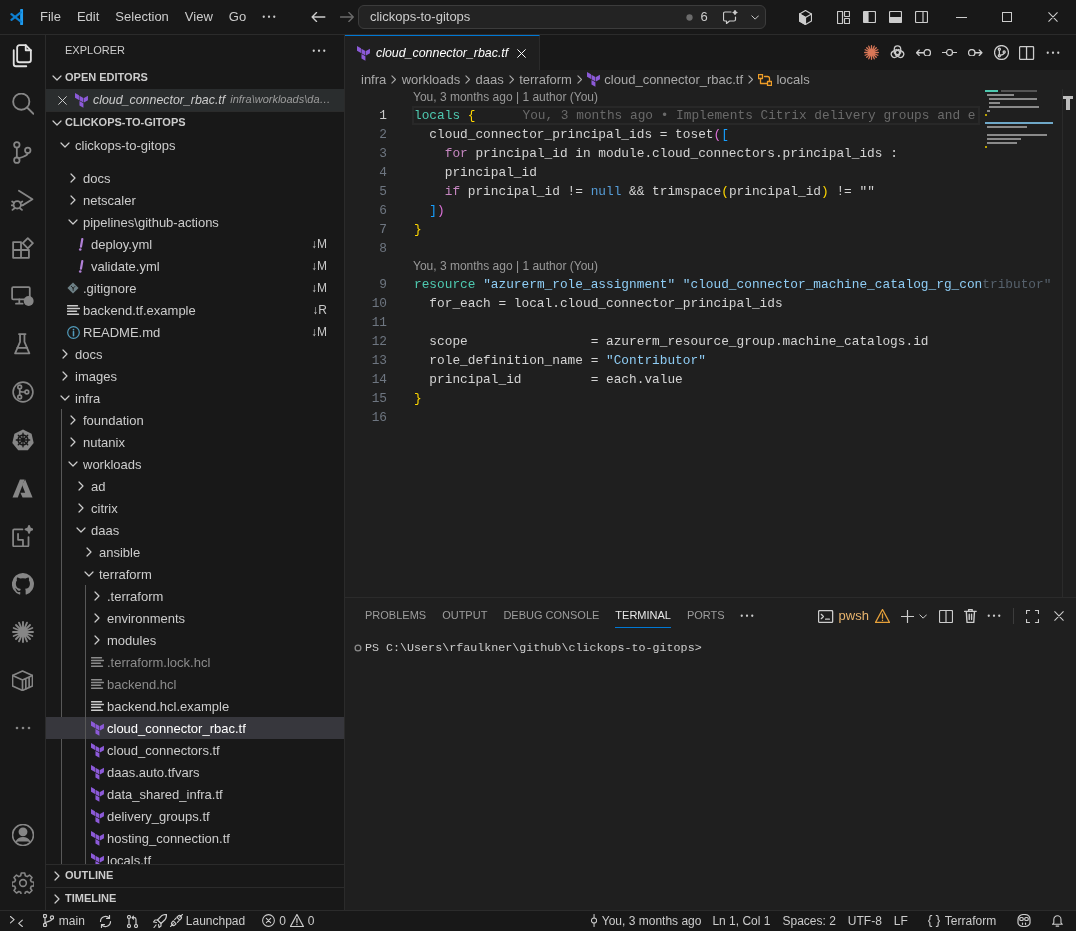 This screenshot has width=1076, height=931. I want to click on tree-item: locals.tf, so click(195, 856).